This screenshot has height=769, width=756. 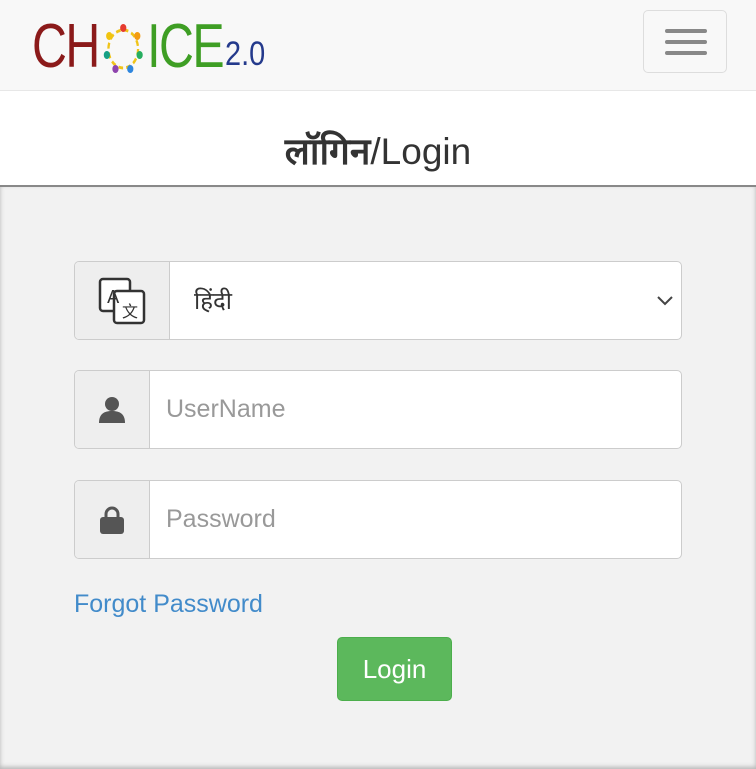 I want to click on password-input: Password, so click(x=415, y=519).